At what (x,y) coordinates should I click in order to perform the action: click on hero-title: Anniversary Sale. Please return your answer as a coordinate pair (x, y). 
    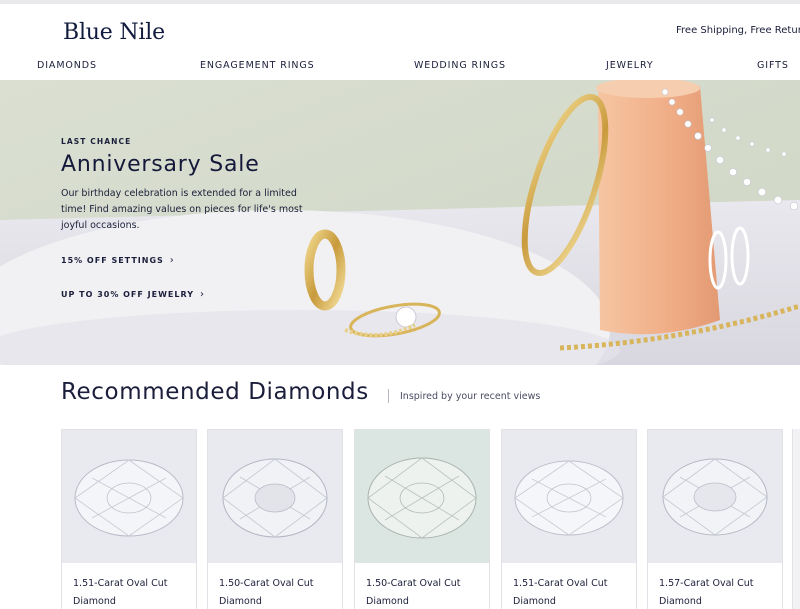
    Looking at the image, I should click on (160, 164).